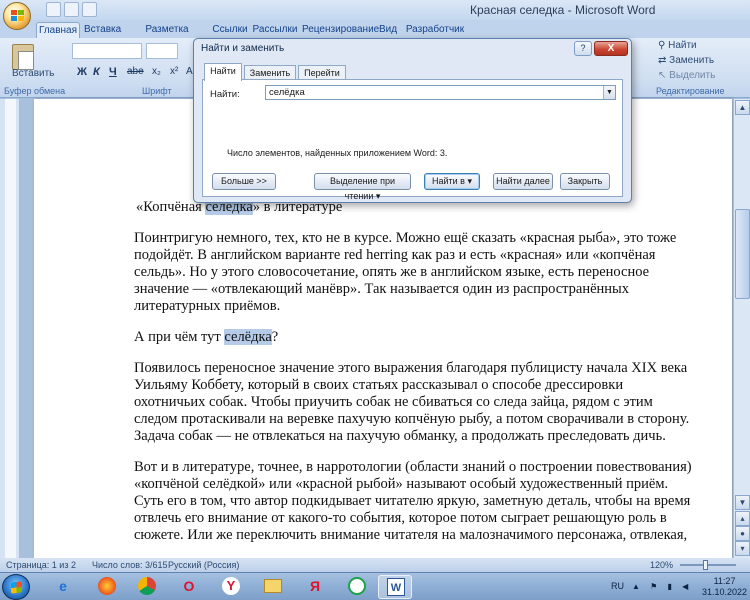 The image size is (750, 600). I want to click on strikethrough-button: abe, so click(135, 71).